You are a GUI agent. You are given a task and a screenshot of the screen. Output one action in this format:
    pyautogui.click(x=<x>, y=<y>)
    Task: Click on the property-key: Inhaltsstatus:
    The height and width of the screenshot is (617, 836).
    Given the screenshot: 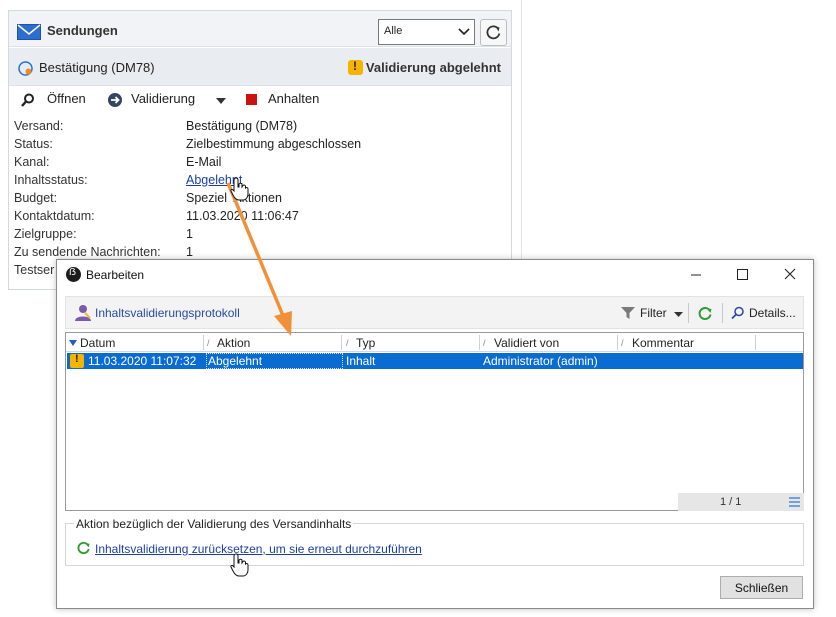 What is the action you would take?
    pyautogui.click(x=51, y=180)
    